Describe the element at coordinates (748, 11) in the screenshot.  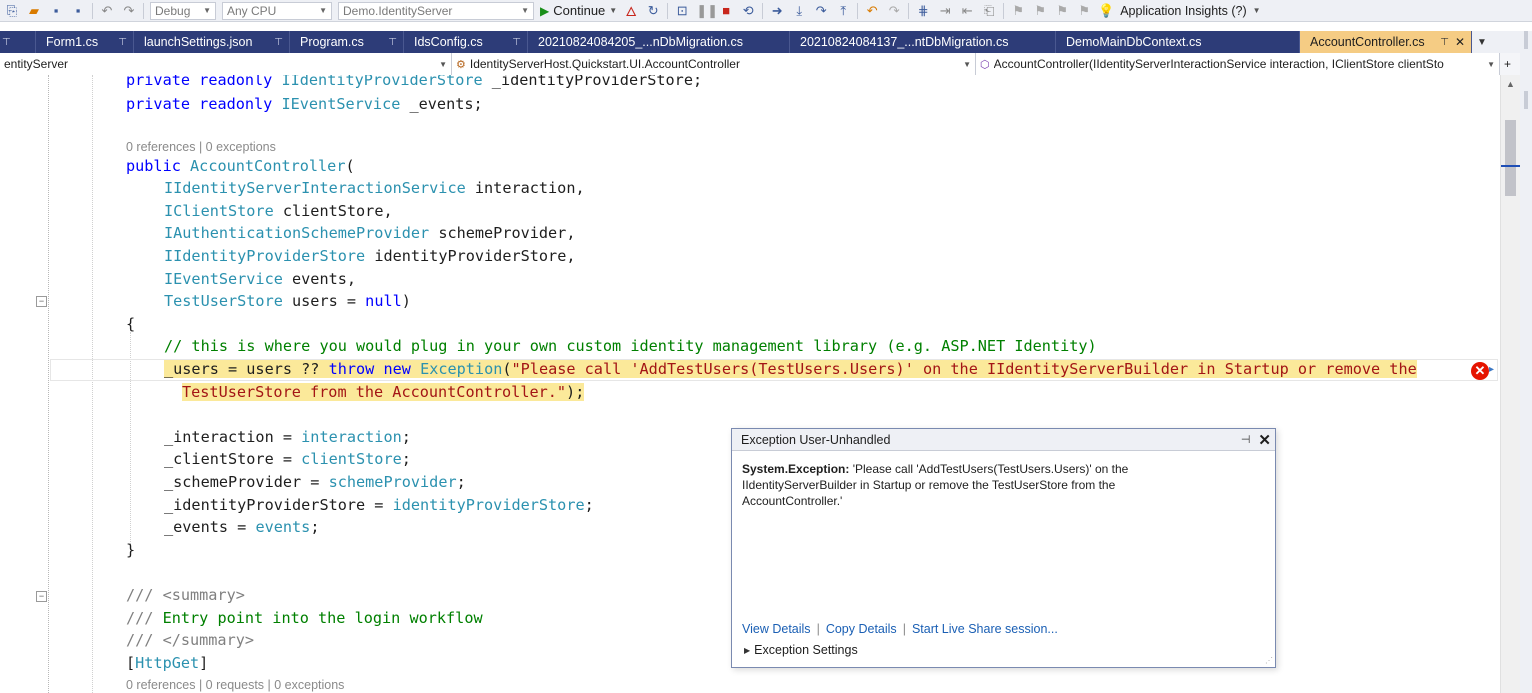
I see `restart-debug-icon: ⟲` at that location.